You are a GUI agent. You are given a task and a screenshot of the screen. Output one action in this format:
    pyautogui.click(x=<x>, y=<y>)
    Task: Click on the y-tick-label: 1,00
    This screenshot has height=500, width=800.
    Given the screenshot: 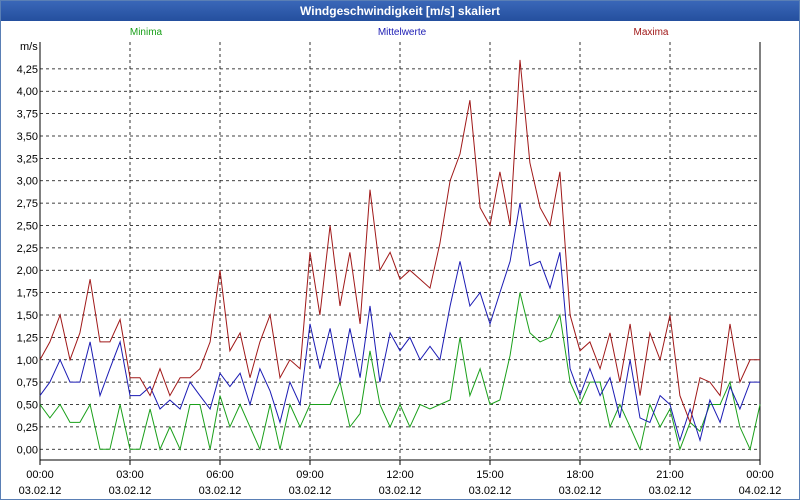 What is the action you would take?
    pyautogui.click(x=27, y=361)
    